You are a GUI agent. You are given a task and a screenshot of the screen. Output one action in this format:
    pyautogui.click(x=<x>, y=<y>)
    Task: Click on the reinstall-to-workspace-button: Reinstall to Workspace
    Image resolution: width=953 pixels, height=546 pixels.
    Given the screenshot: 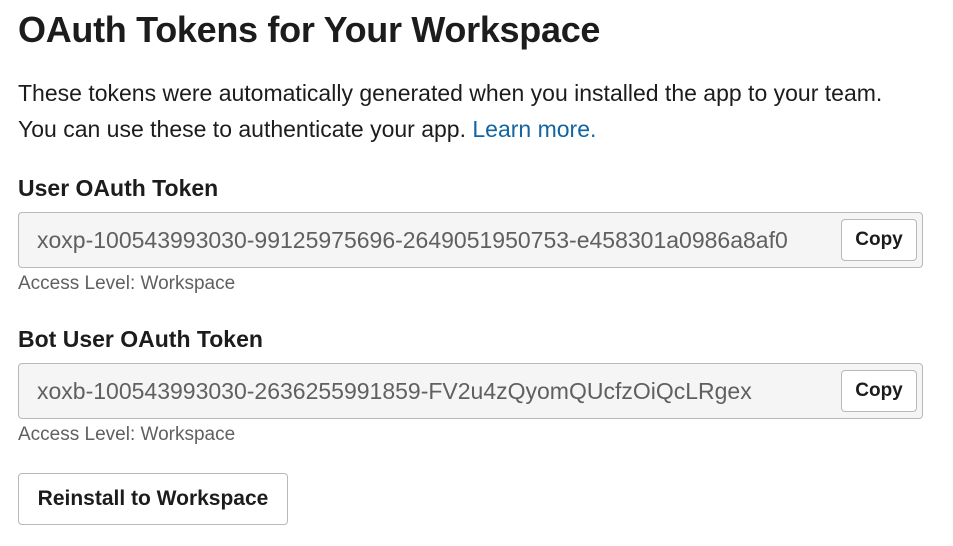 What is the action you would take?
    pyautogui.click(x=153, y=499)
    